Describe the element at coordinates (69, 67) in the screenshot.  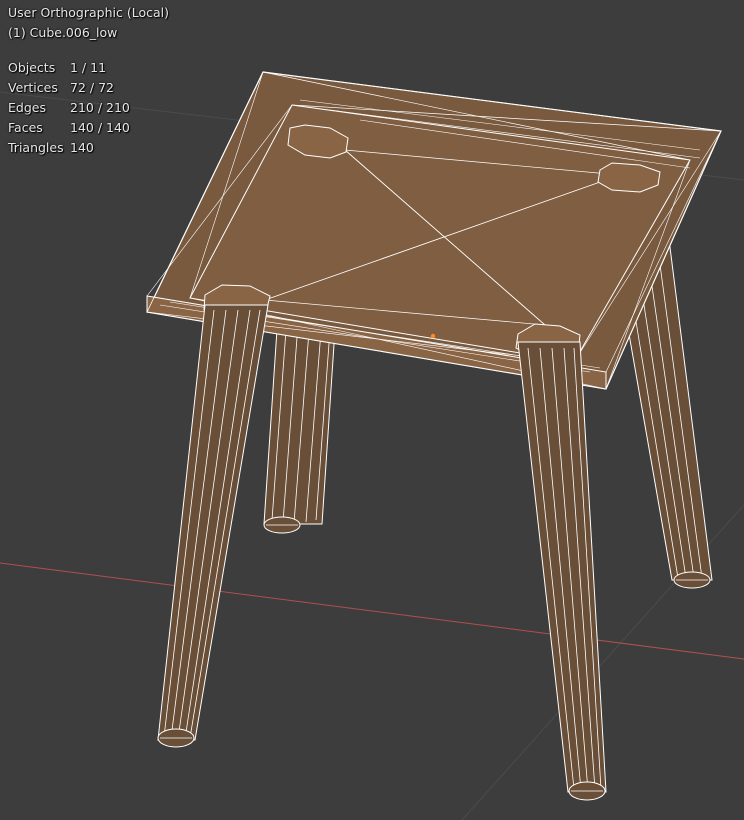
I see `stat-row-objects: Objects 1 / 11` at that location.